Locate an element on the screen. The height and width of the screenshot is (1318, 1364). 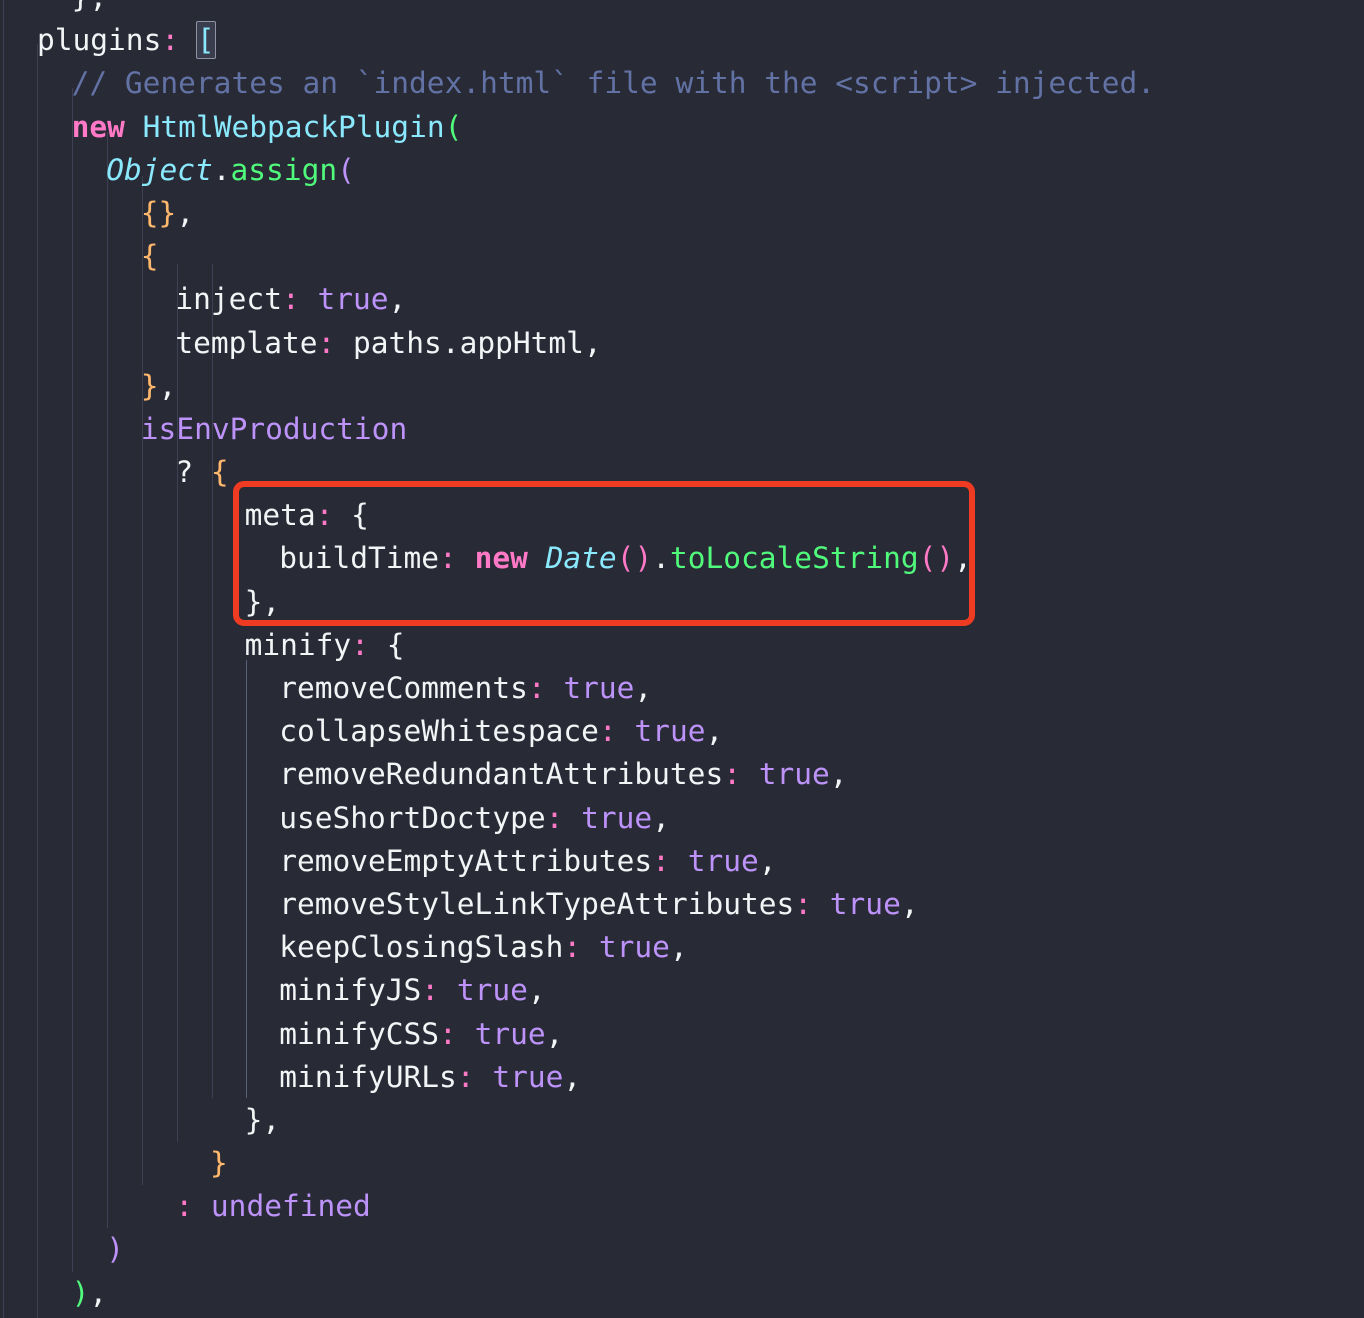
bracket-match-highlight: [ is located at coordinates (205, 40).